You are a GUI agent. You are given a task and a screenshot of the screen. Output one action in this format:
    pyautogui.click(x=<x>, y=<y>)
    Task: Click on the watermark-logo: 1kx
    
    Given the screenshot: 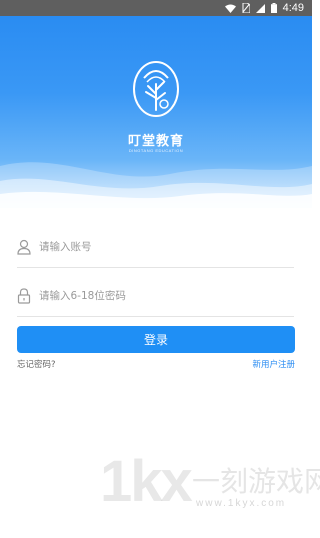 What is the action you would take?
    pyautogui.click(x=146, y=481)
    